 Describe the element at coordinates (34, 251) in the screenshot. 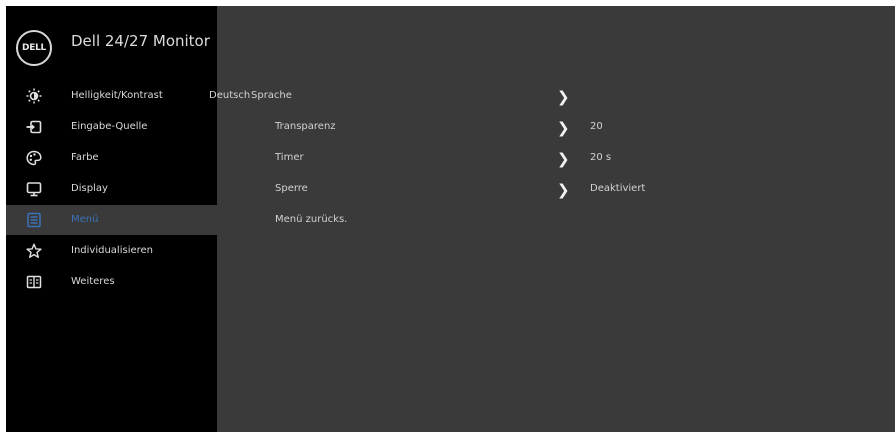

I see `star-icon` at that location.